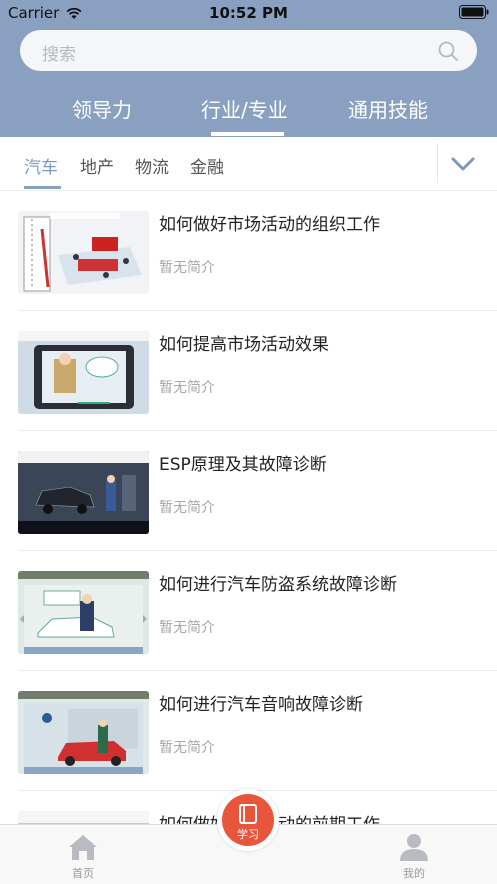  What do you see at coordinates (474, 12) in the screenshot?
I see `battery-icon` at bounding box center [474, 12].